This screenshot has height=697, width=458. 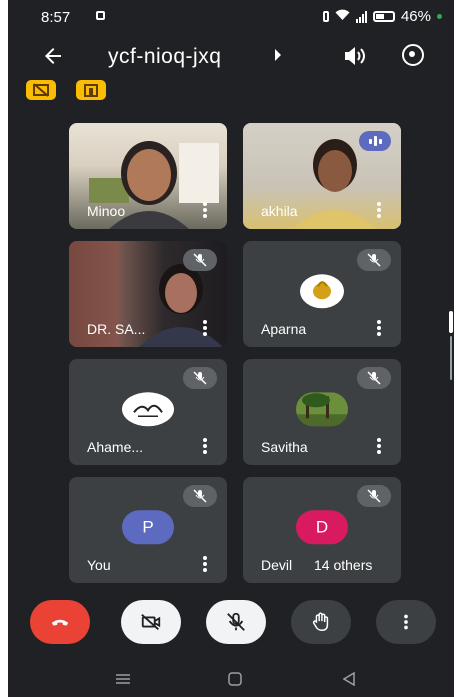 What do you see at coordinates (415, 16) in the screenshot?
I see `battery-percent: 46%` at bounding box center [415, 16].